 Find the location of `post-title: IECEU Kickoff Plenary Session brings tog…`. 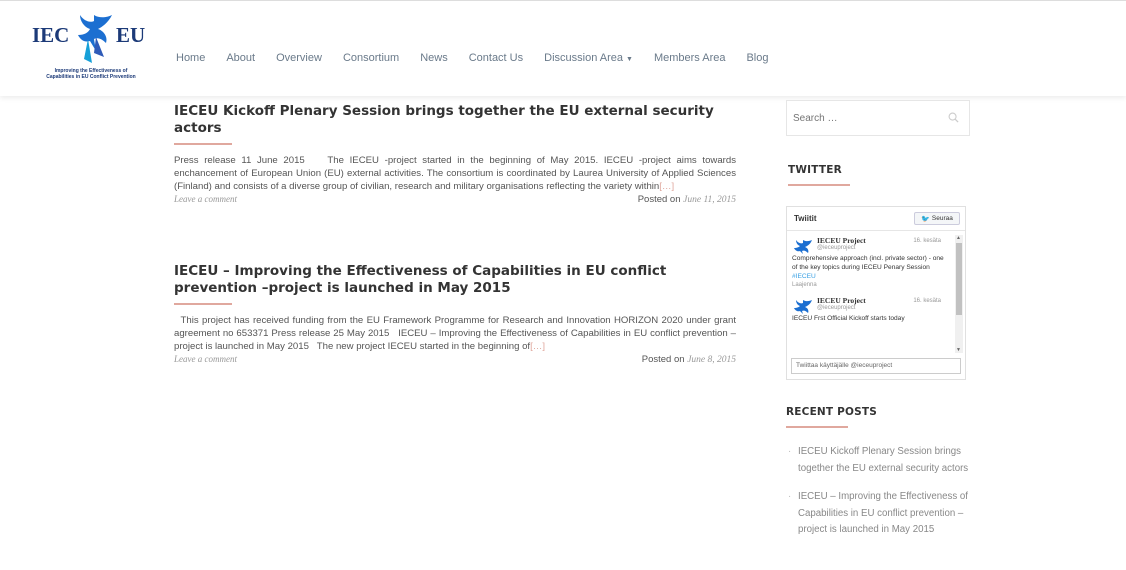

post-title: IECEU Kickoff Plenary Session brings tog… is located at coordinates (455, 120).